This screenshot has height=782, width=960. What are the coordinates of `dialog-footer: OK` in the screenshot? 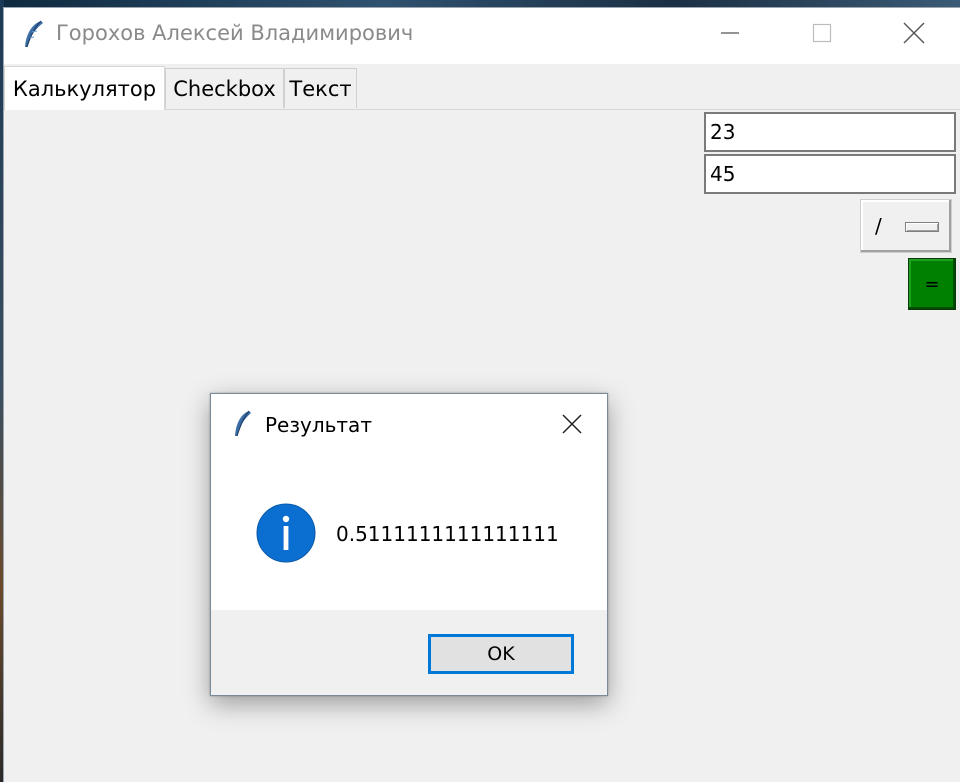 It's located at (409, 652).